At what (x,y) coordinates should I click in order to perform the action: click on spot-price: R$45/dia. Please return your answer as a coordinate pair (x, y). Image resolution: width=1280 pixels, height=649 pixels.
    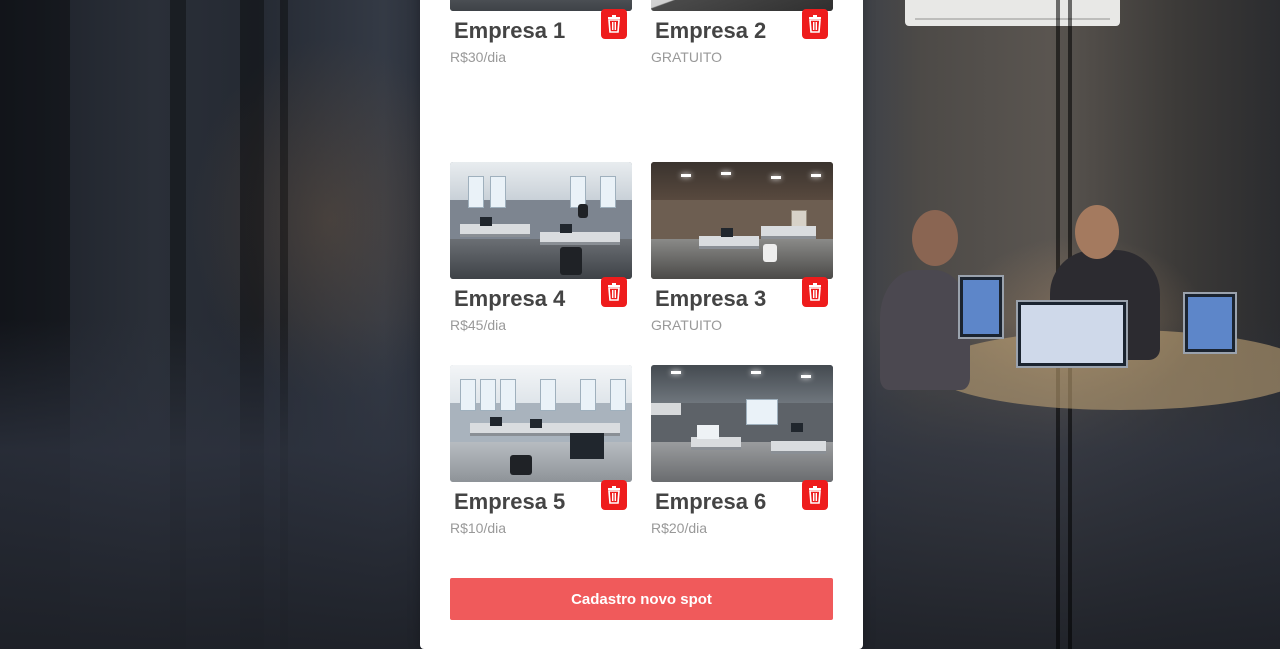
    Looking at the image, I should click on (478, 325).